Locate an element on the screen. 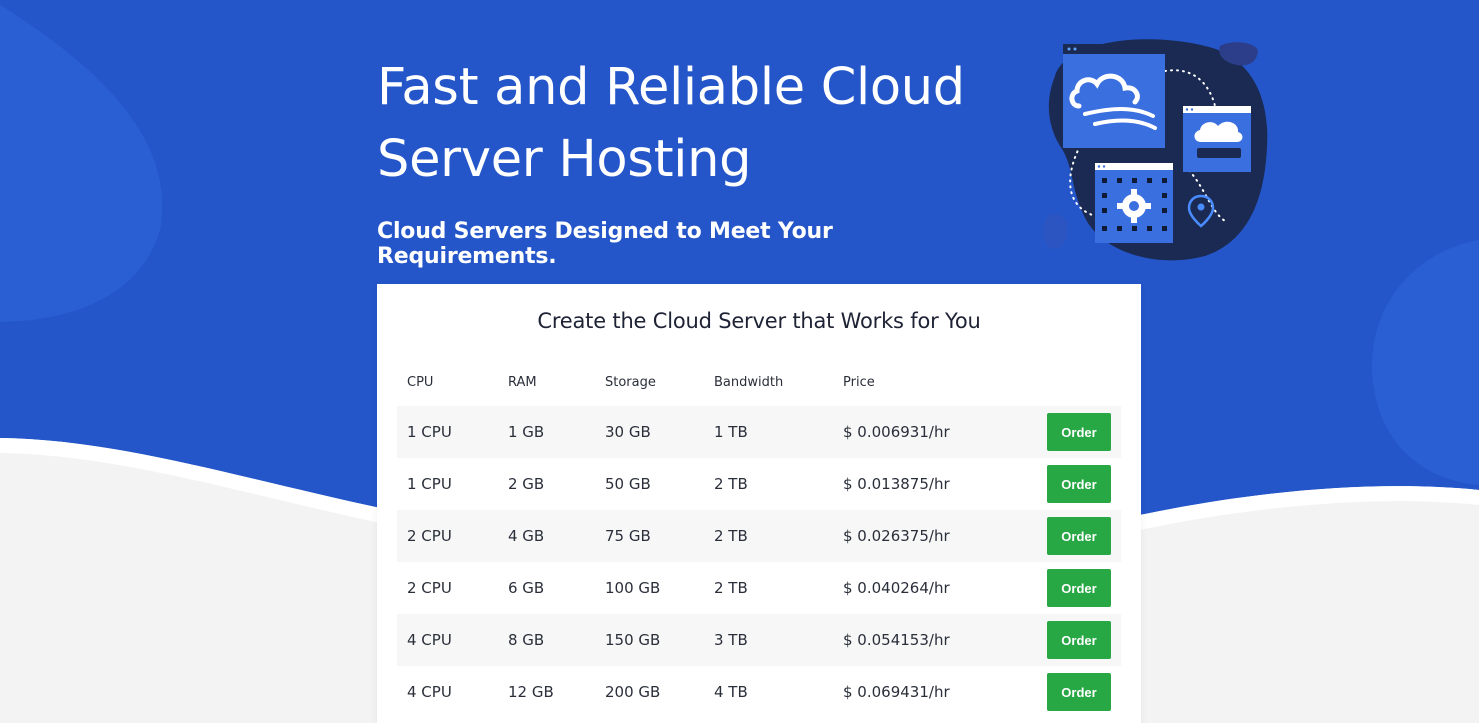 The height and width of the screenshot is (723, 1479). hero-title-line1: Fast and Reliable Cloud is located at coordinates (671, 87).